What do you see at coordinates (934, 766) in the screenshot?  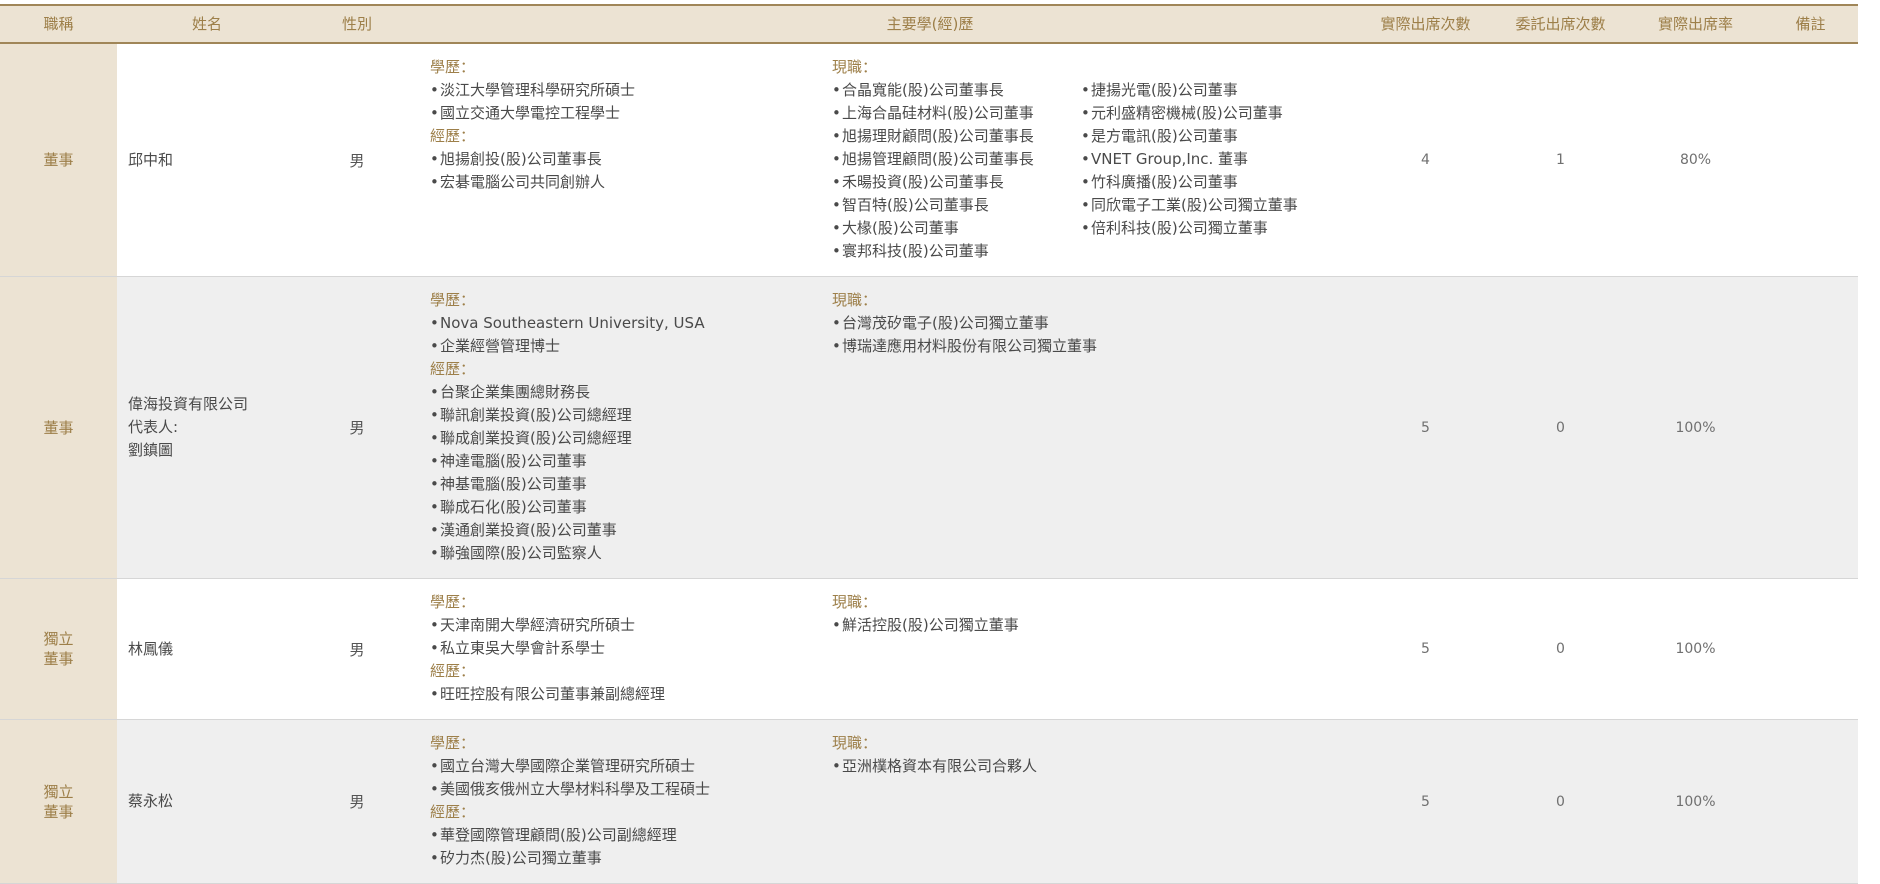 I see `current-item: 亞洲樸格資本有限公司合夥人` at bounding box center [934, 766].